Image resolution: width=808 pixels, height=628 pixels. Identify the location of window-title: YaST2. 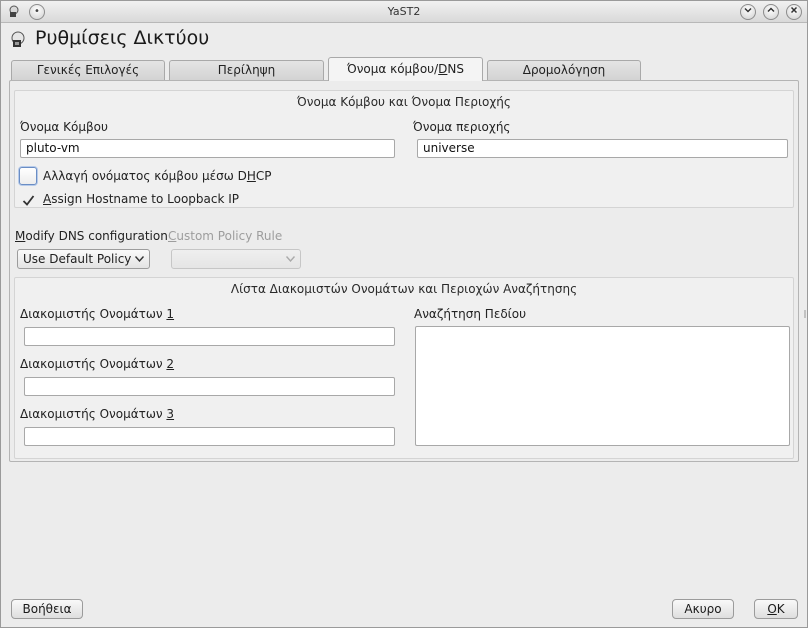
(404, 11).